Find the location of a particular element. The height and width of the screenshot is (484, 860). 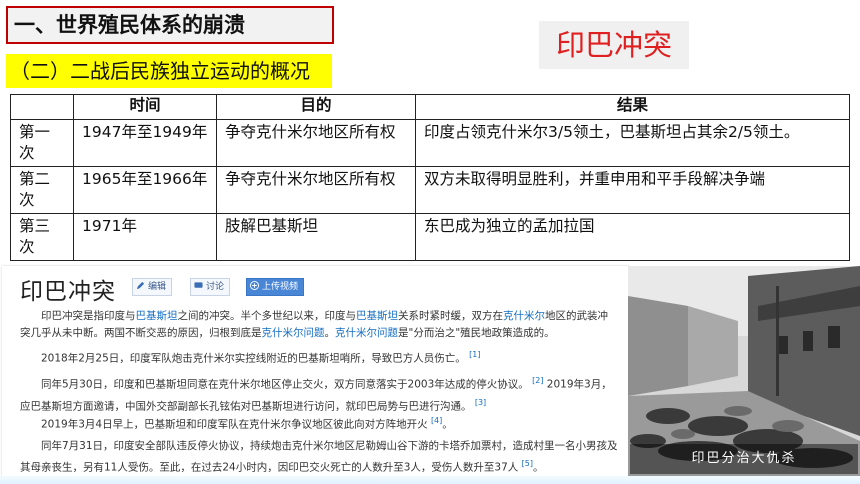

upload-video-button: 上传视频 is located at coordinates (275, 287).